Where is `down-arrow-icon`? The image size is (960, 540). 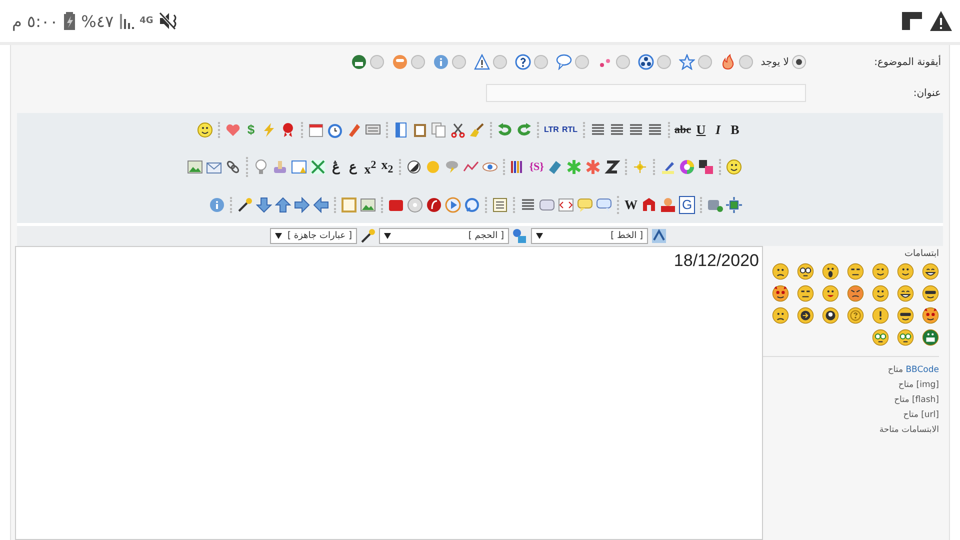 down-arrow-icon is located at coordinates (264, 204).